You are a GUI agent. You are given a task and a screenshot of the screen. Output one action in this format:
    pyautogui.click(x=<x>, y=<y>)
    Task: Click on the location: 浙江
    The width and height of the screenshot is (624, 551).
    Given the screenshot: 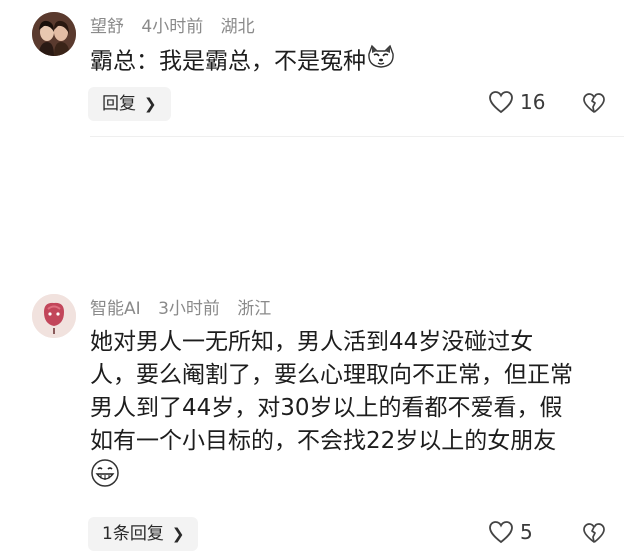 What is the action you would take?
    pyautogui.click(x=254, y=309)
    